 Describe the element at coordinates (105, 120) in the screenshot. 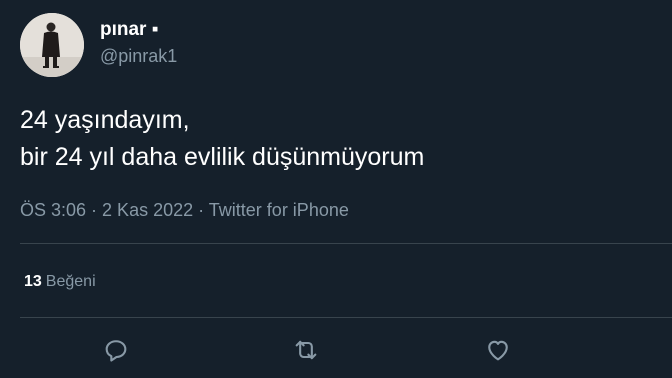

I see `tweet-text-line: 24 yaşındayım,` at that location.